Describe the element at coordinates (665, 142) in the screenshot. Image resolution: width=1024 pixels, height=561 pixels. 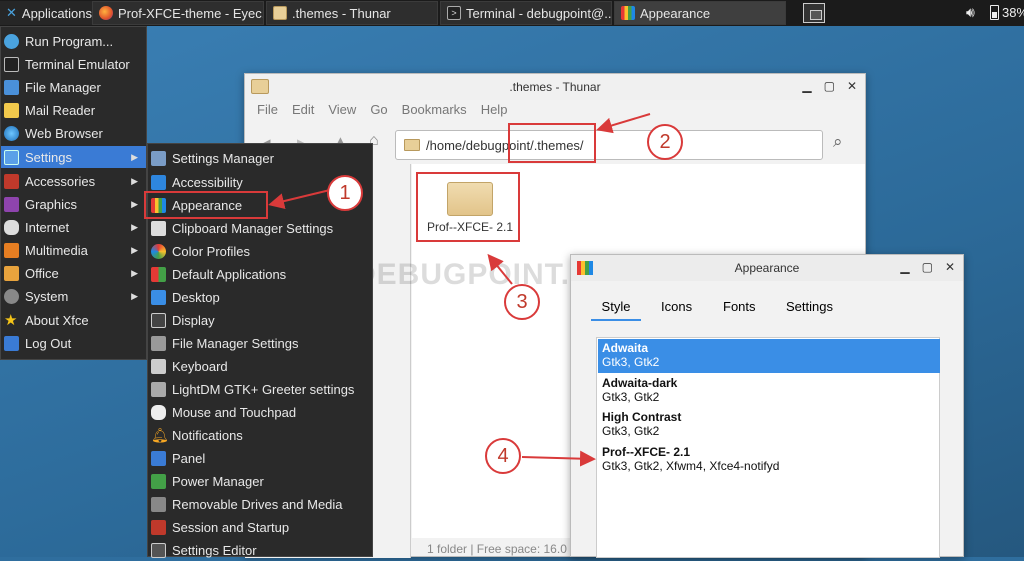
I see `annotation-circle-2: 2` at that location.